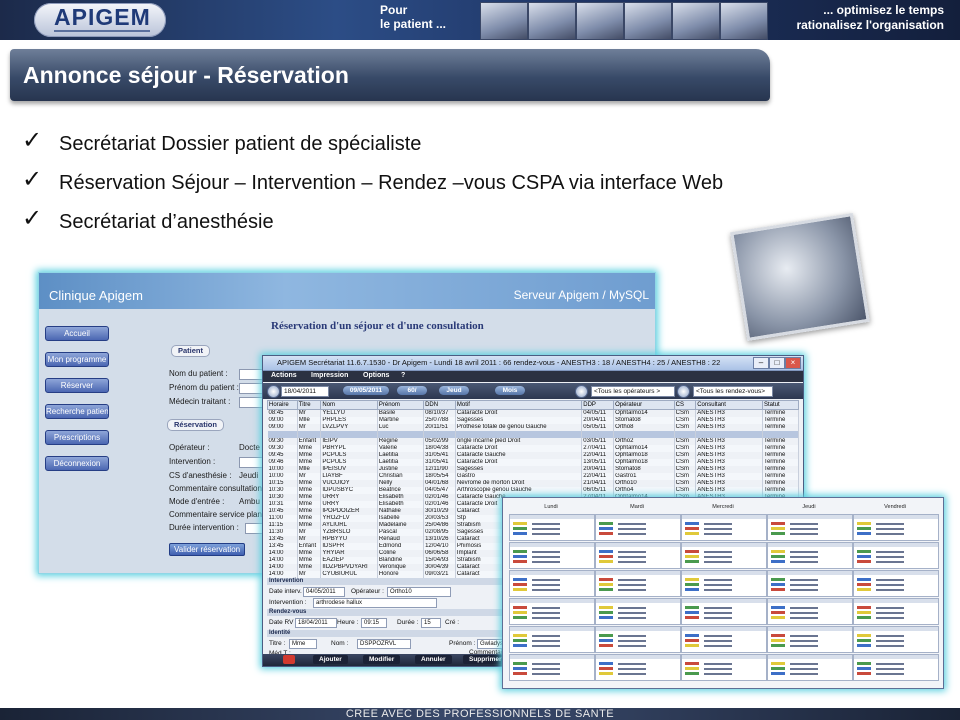 This screenshot has width=960, height=720. I want to click on nav-reserver: Réserver, so click(77, 385).